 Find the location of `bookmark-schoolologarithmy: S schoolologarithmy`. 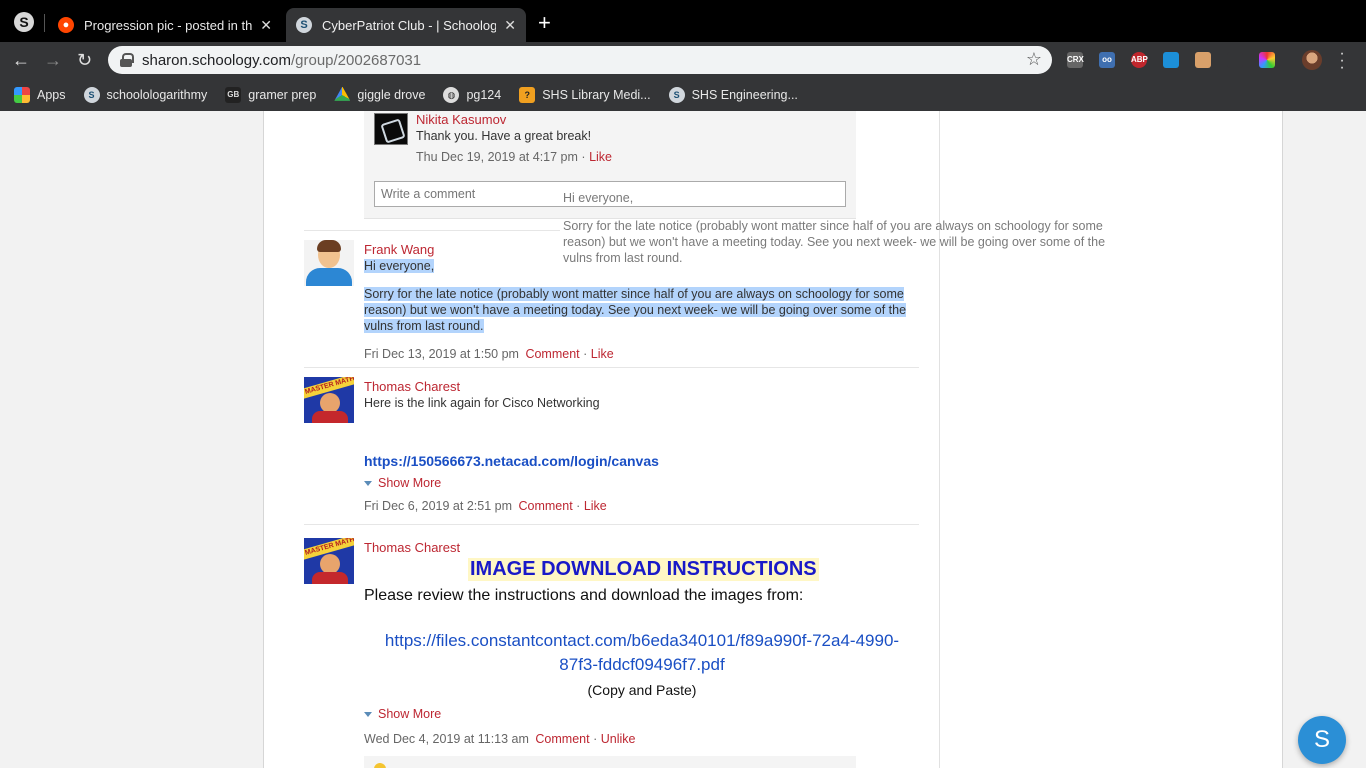

bookmark-schoolologarithmy: S schoolologarithmy is located at coordinates (145, 94).